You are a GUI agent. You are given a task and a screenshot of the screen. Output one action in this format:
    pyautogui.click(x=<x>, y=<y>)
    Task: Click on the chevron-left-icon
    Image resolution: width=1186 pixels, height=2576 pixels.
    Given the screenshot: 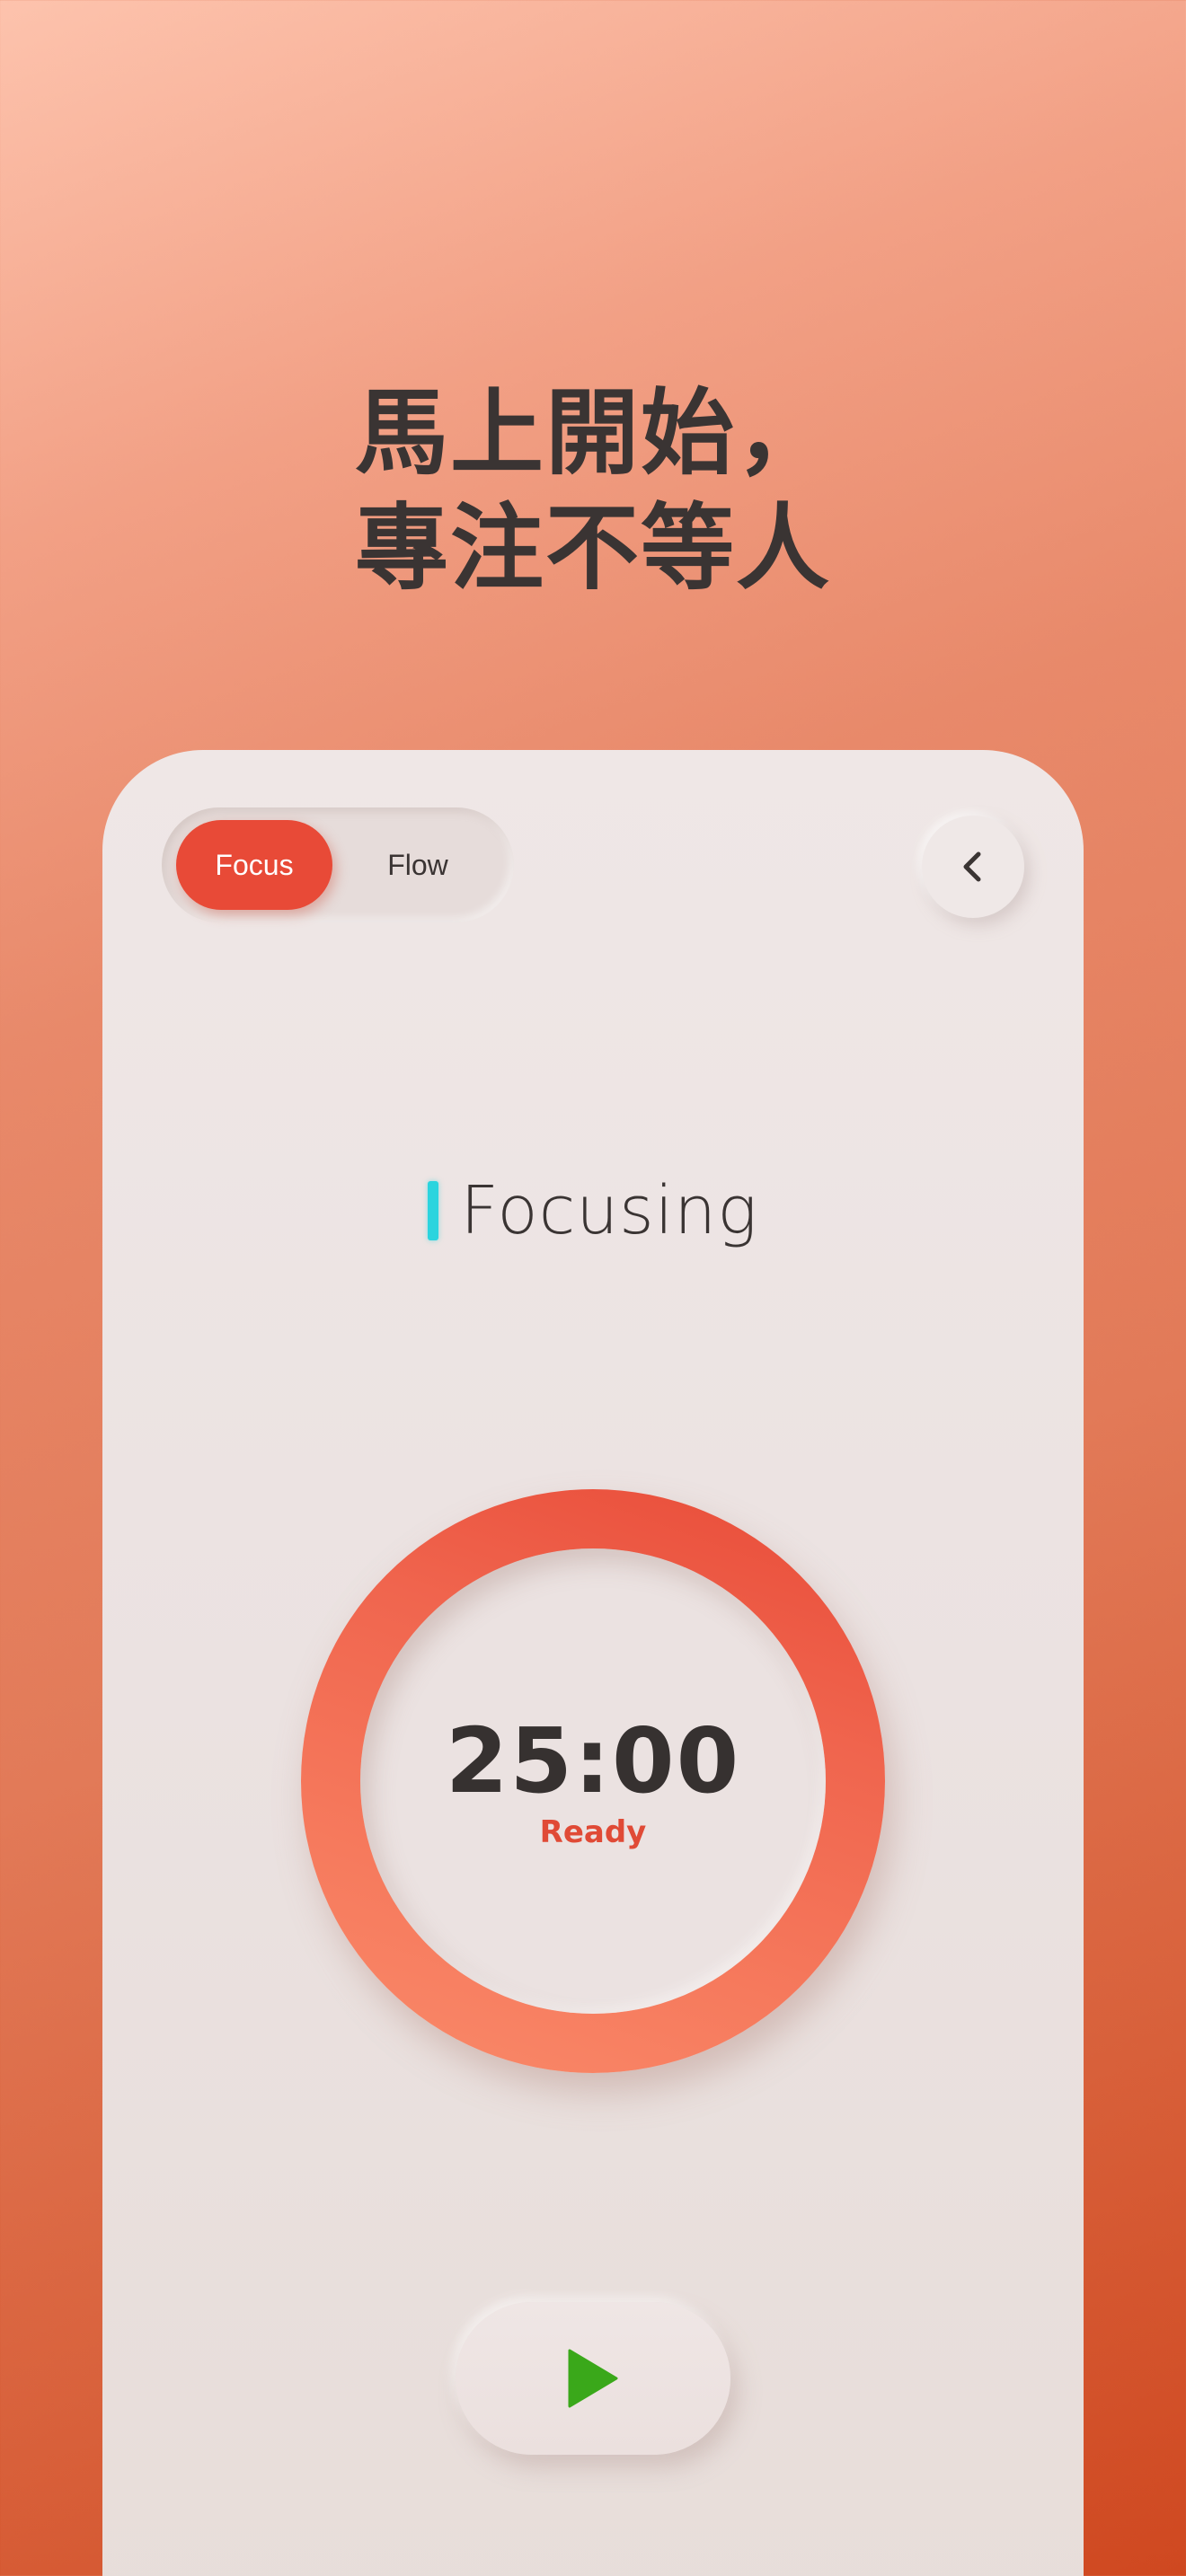 What is the action you would take?
    pyautogui.click(x=972, y=866)
    